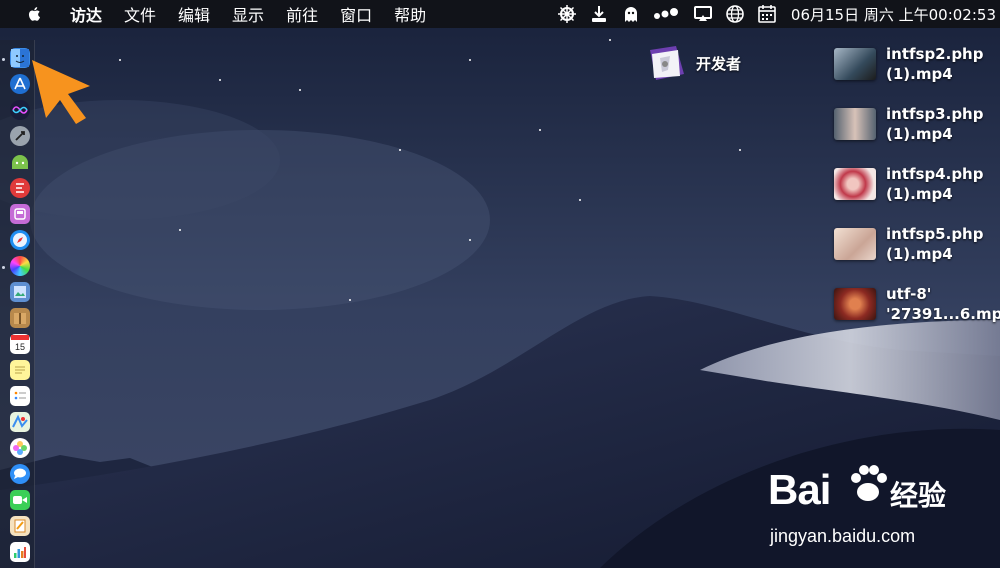 This screenshot has width=1000, height=568. Describe the element at coordinates (631, 14) in the screenshot. I see `ghost-icon` at that location.